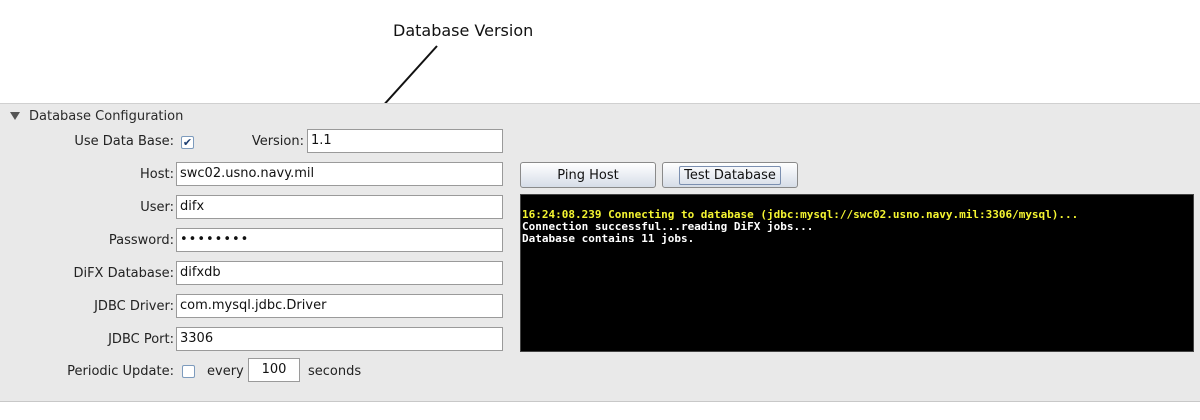 The width and height of the screenshot is (1200, 420). Describe the element at coordinates (335, 371) in the screenshot. I see `seconds-label: seconds` at that location.